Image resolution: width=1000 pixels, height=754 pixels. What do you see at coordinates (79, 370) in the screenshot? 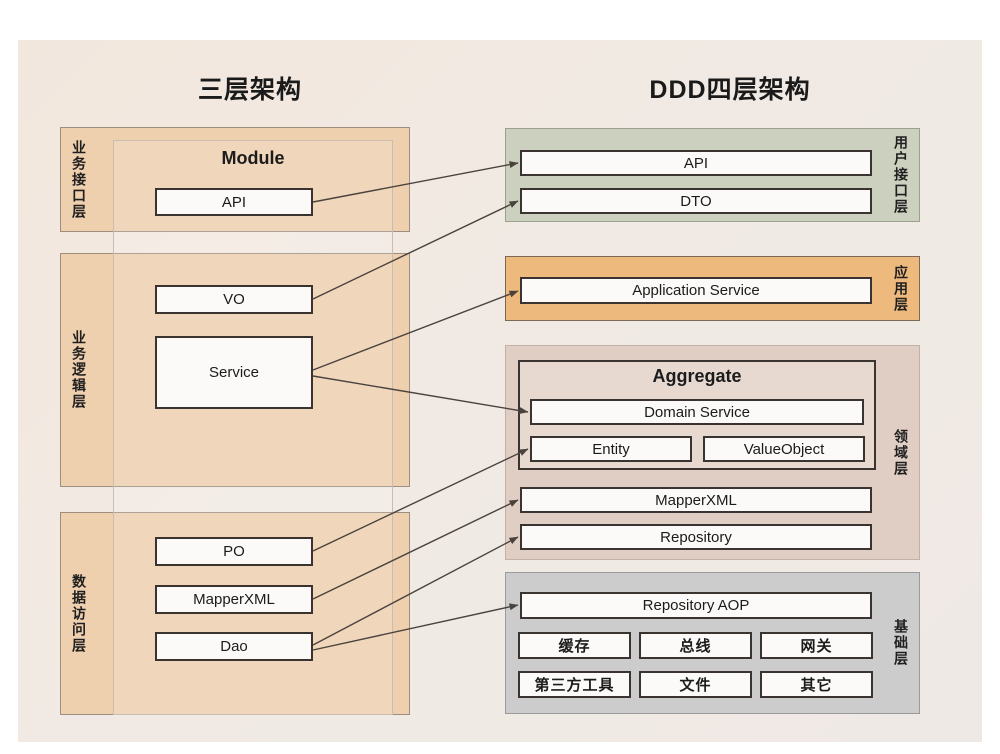
I see `left-layer-business-label: 业务逻辑层` at bounding box center [79, 370].